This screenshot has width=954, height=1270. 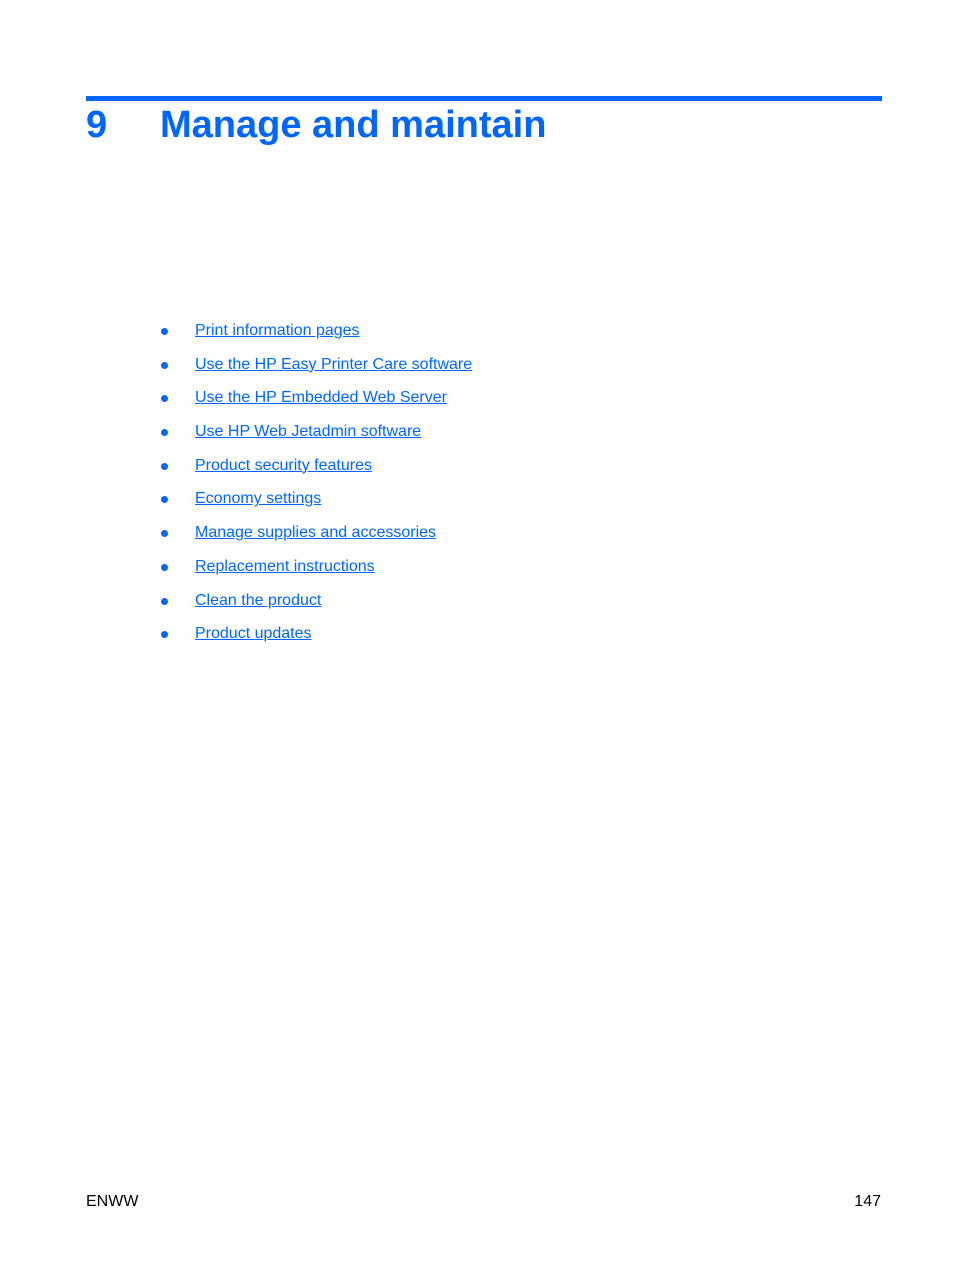 I want to click on chapter-number: 9, so click(x=97, y=125).